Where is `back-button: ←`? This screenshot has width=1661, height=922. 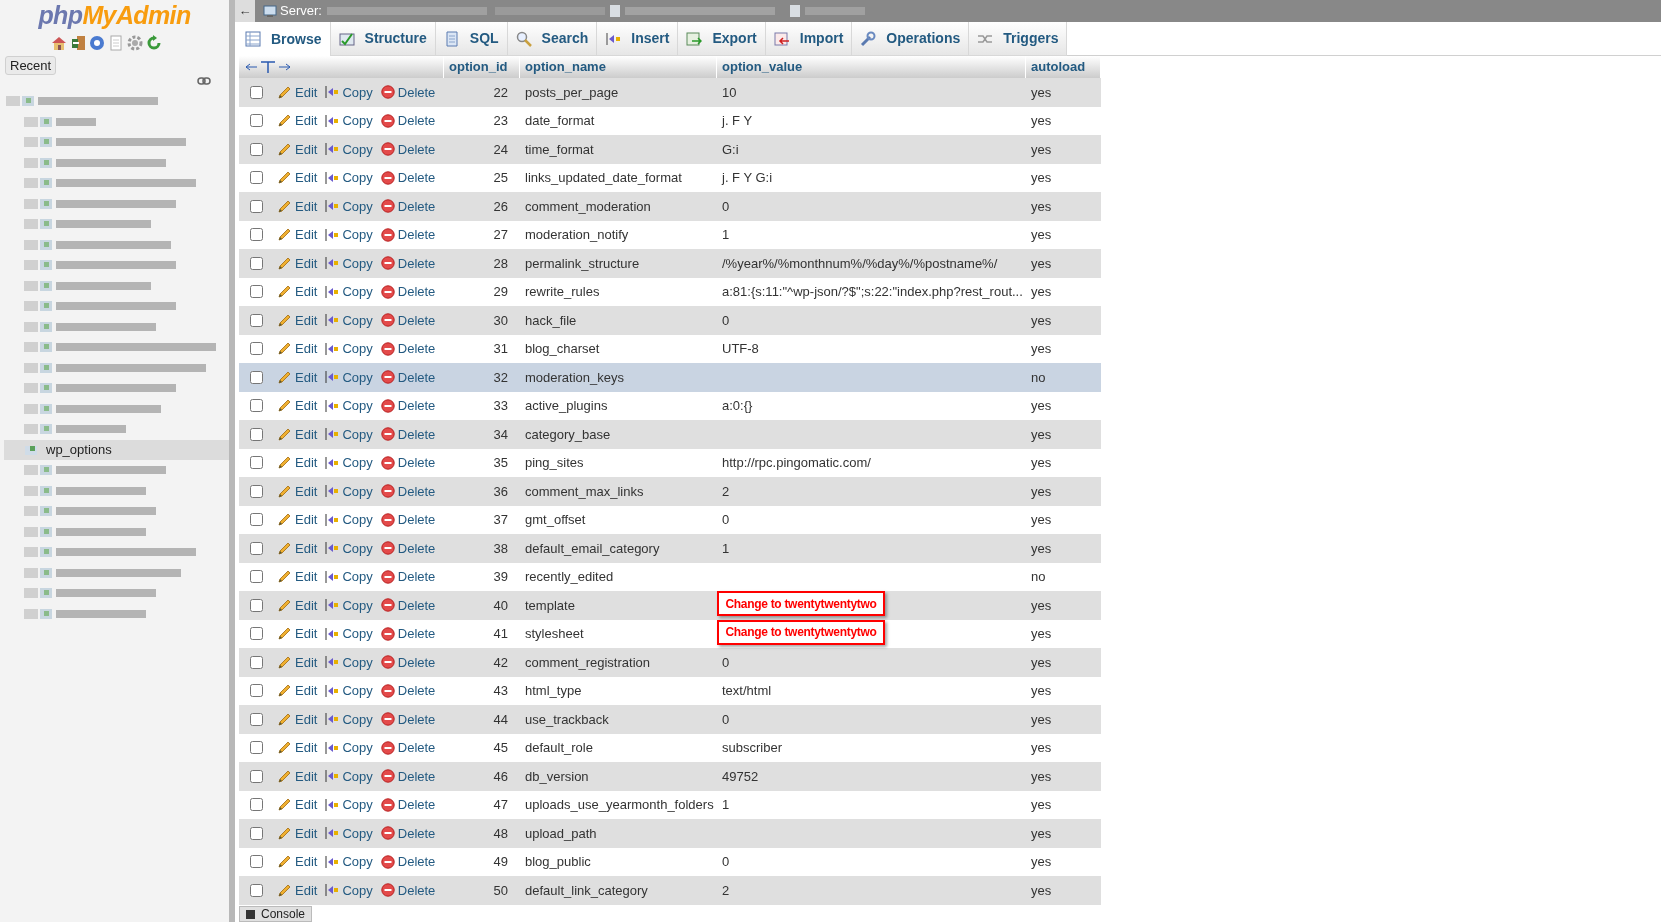
back-button: ← is located at coordinates (245, 11).